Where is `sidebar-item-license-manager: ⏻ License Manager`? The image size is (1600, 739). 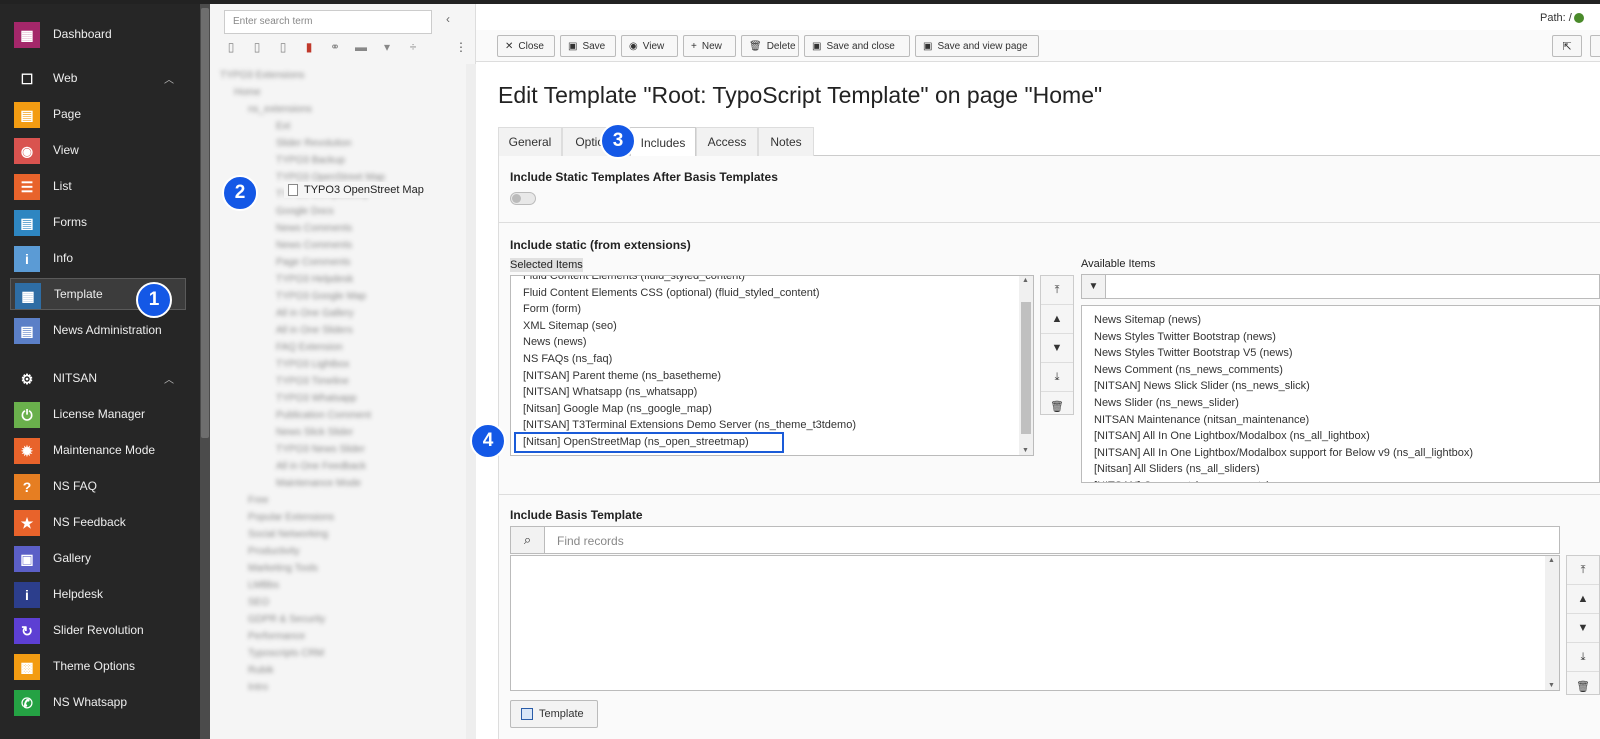 sidebar-item-license-manager: ⏻ License Manager is located at coordinates (98, 414).